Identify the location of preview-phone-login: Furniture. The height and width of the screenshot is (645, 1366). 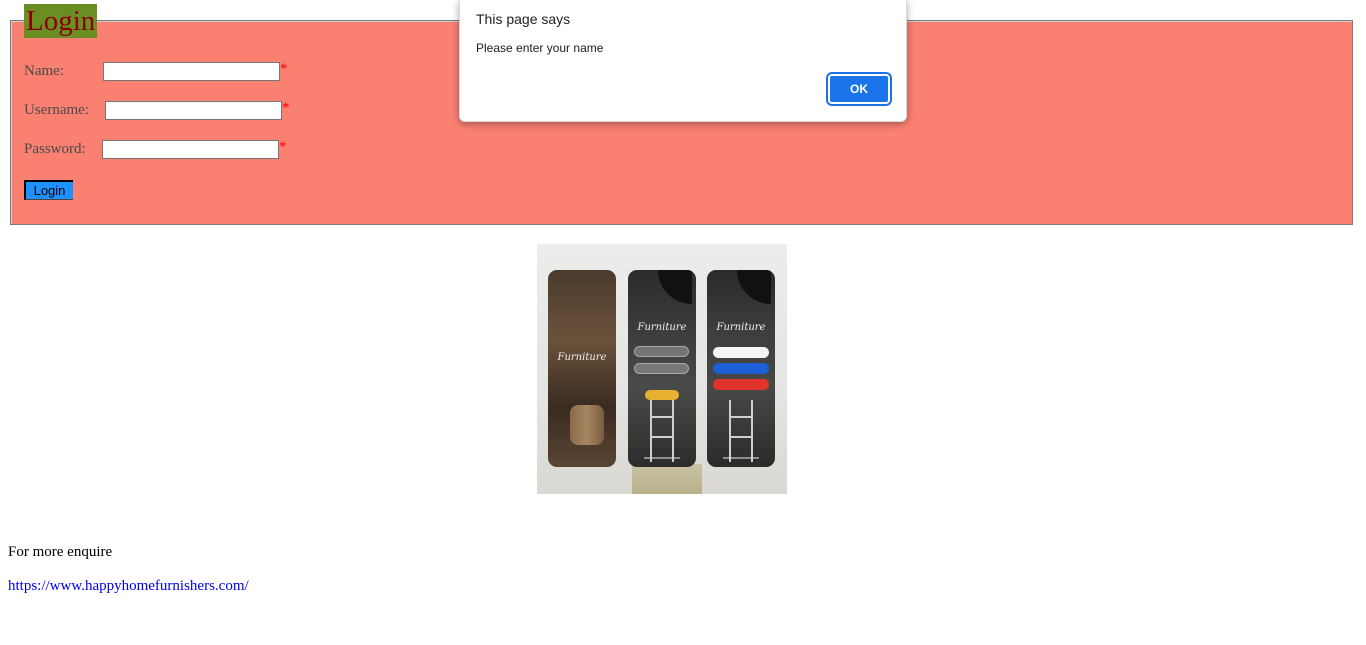
(662, 368).